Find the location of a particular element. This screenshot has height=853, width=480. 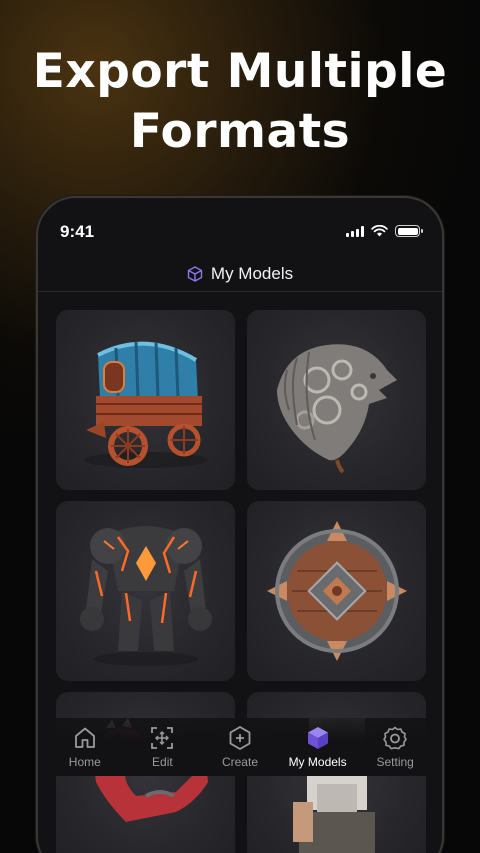

status-time: 9:41 is located at coordinates (77, 231).